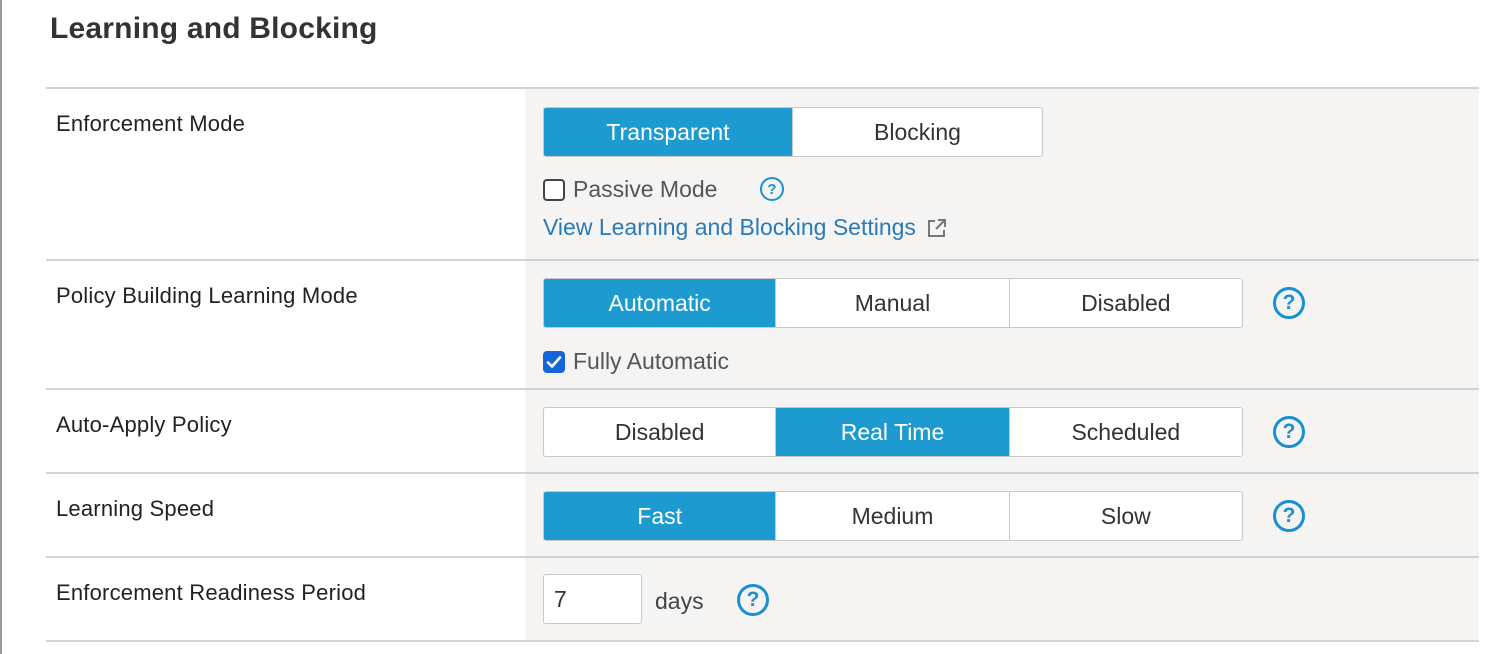  Describe the element at coordinates (554, 189) in the screenshot. I see `passive-mode-checkbox` at that location.